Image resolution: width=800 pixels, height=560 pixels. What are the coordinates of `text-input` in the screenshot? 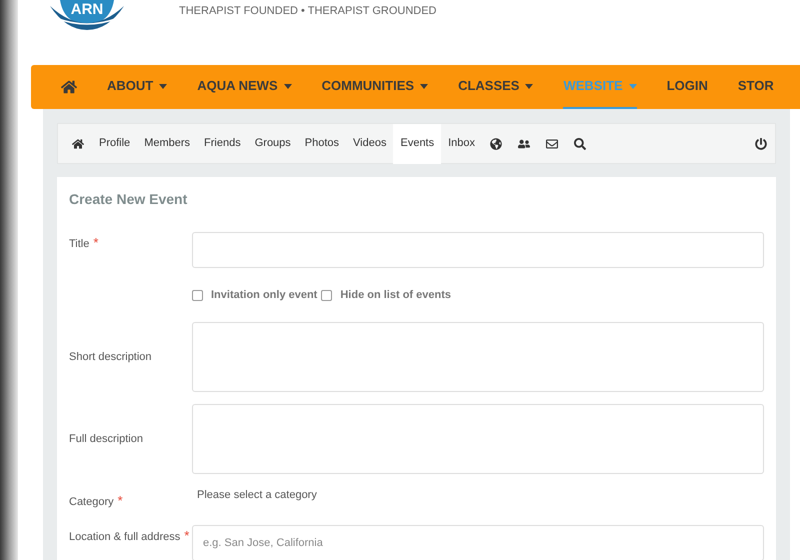 It's located at (478, 250).